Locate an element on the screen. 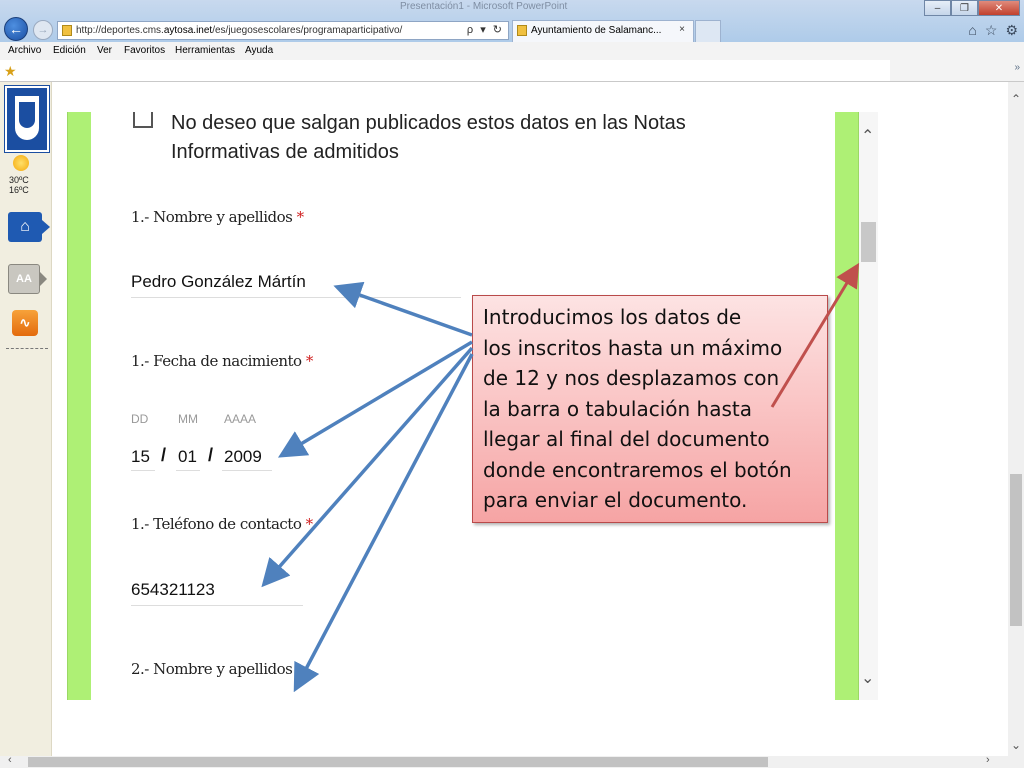 The image size is (1024, 768). menu-ver: Ver is located at coordinates (104, 50).